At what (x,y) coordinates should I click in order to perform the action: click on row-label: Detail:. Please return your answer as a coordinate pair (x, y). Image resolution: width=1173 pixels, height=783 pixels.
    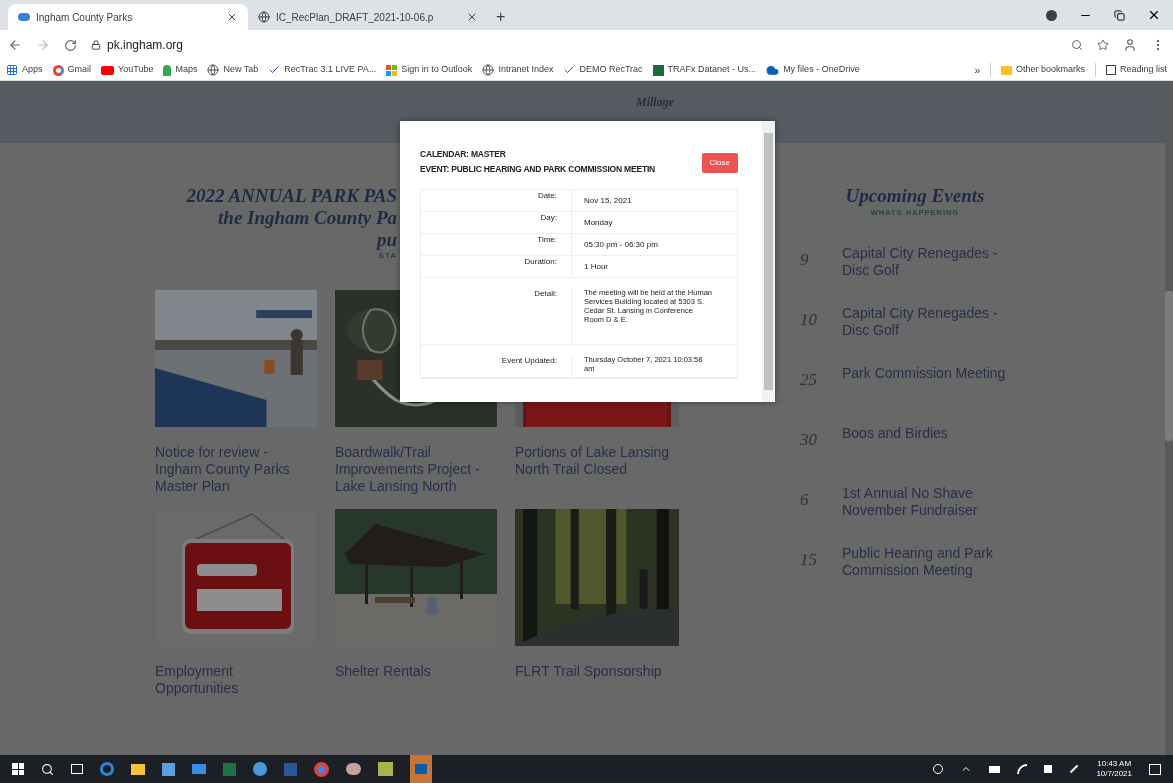
    Looking at the image, I should click on (496, 316).